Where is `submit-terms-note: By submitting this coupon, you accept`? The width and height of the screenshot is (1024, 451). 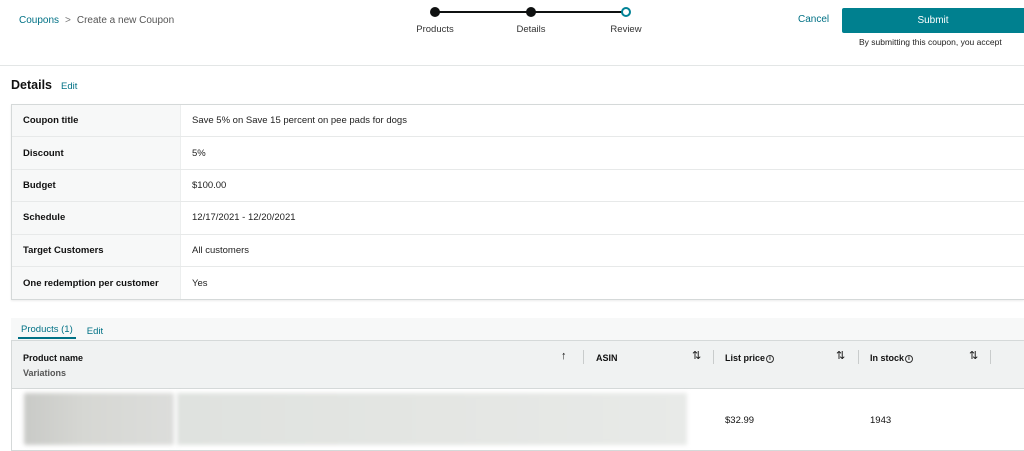 submit-terms-note: By submitting this coupon, you accept is located at coordinates (930, 42).